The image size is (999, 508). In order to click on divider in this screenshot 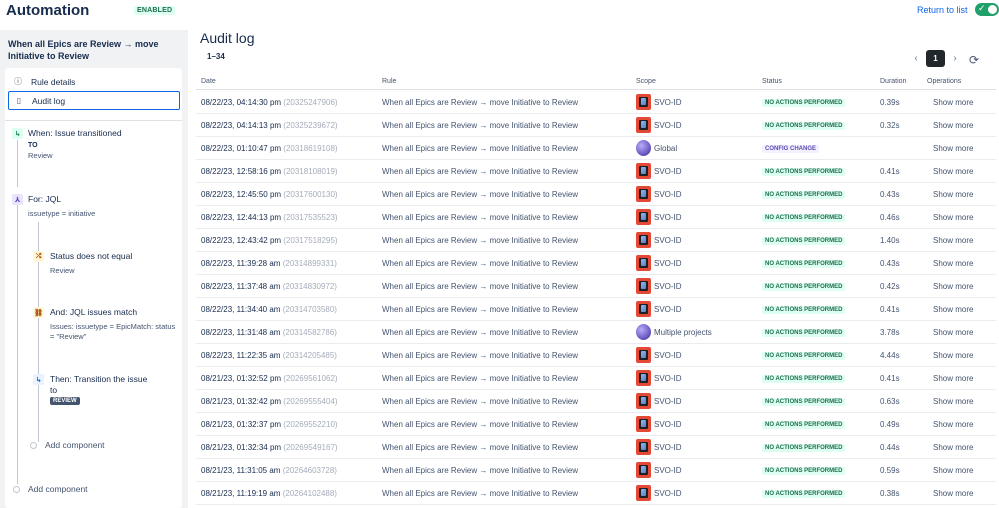, I will do `click(93, 120)`.